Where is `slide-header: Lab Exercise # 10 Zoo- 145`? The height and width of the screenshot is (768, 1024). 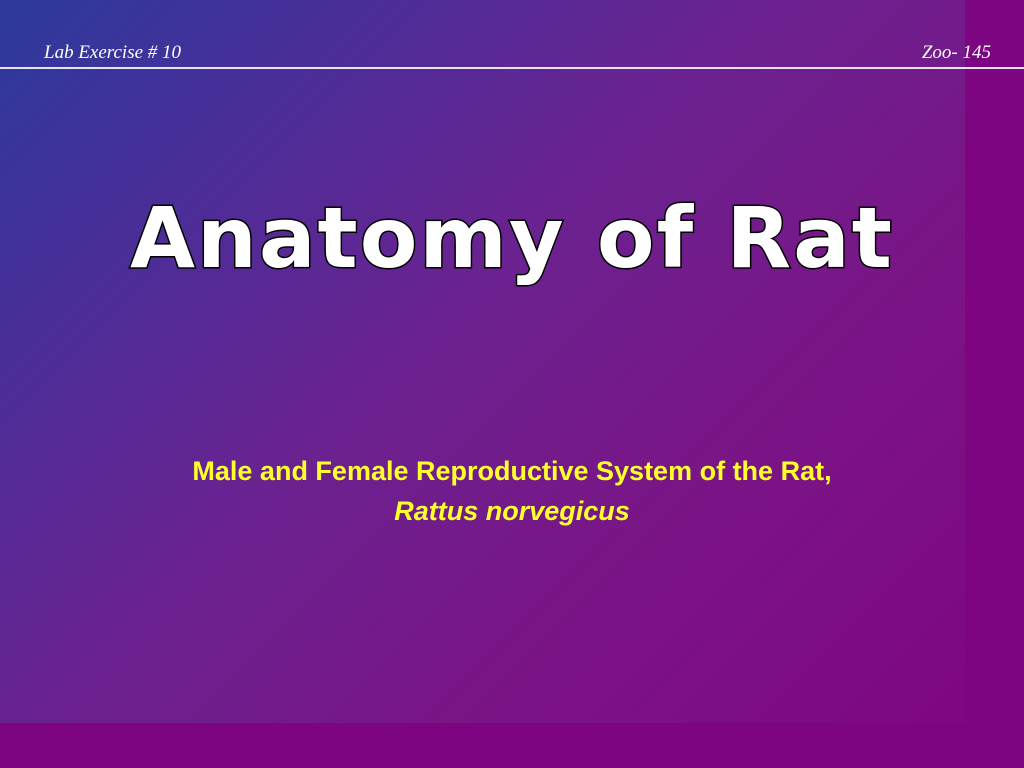
slide-header: Lab Exercise # 10 Zoo- 145 is located at coordinates (512, 34).